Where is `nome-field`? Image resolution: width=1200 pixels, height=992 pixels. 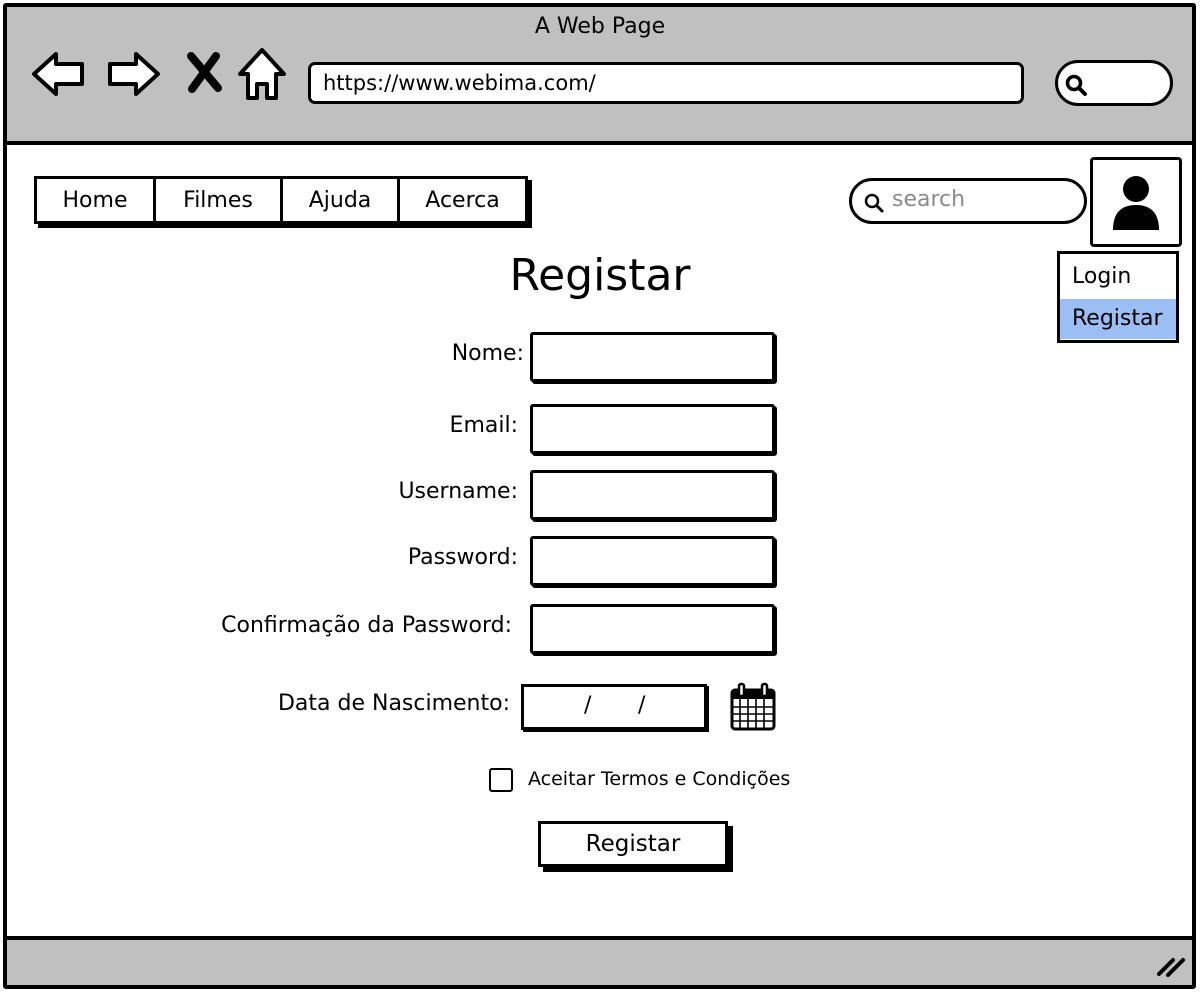 nome-field is located at coordinates (652, 357).